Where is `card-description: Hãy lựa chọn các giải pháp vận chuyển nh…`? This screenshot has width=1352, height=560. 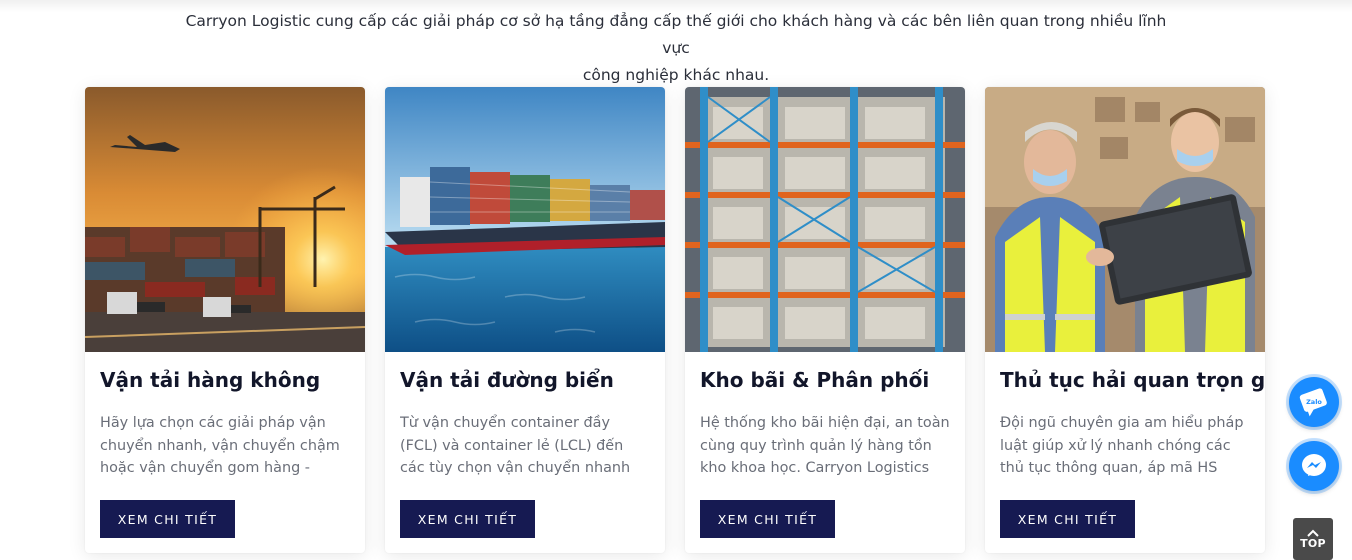
card-description: Hãy lựa chọn các giải pháp vận chuyển nh… is located at coordinates (220, 445).